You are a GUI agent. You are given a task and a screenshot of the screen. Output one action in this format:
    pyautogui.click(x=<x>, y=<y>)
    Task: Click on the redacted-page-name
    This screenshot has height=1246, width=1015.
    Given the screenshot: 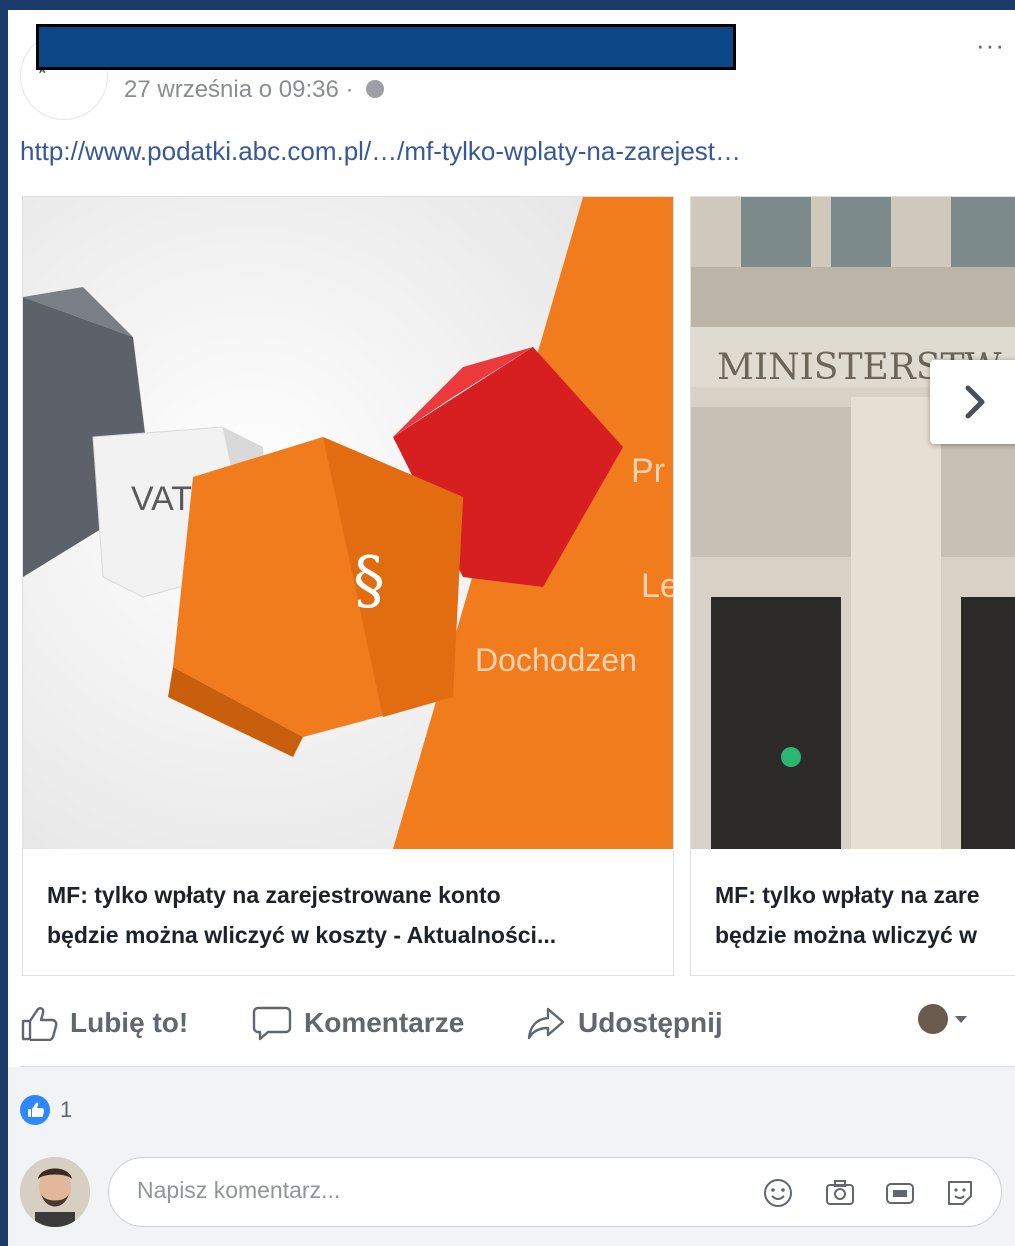 What is the action you would take?
    pyautogui.click(x=386, y=47)
    